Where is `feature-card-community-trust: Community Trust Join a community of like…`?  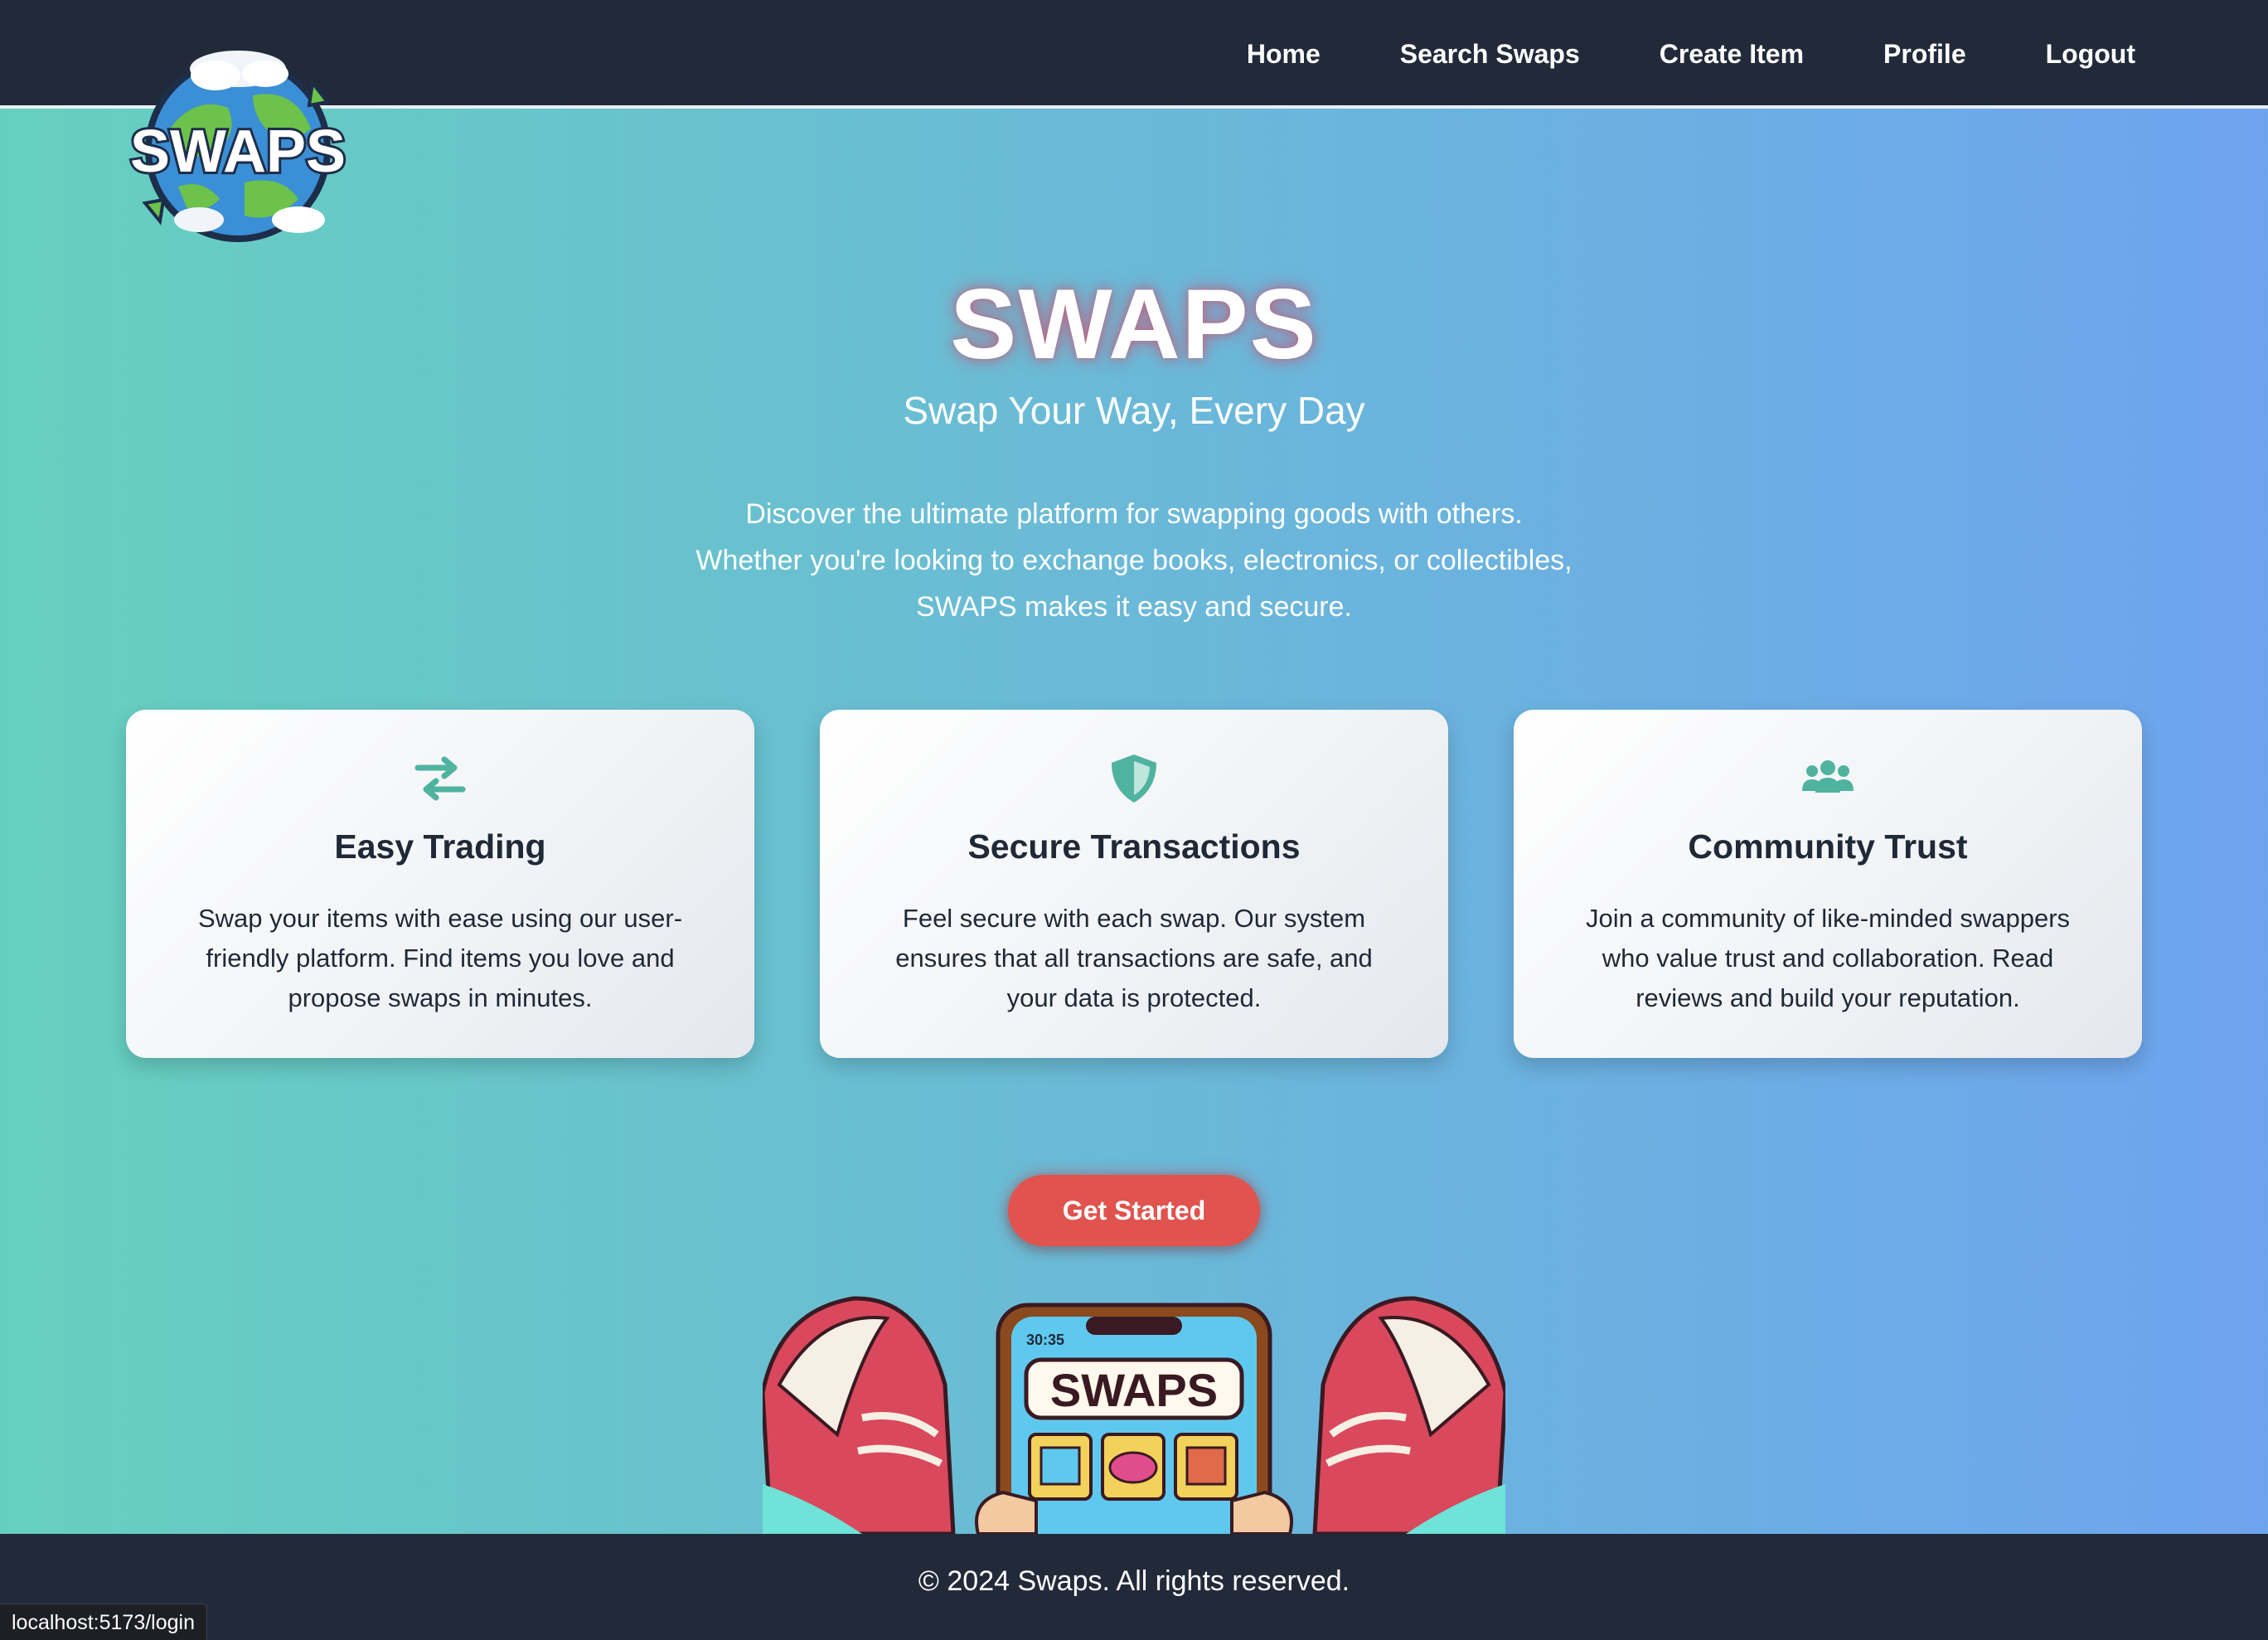 feature-card-community-trust: Community Trust Join a community of like… is located at coordinates (1828, 884).